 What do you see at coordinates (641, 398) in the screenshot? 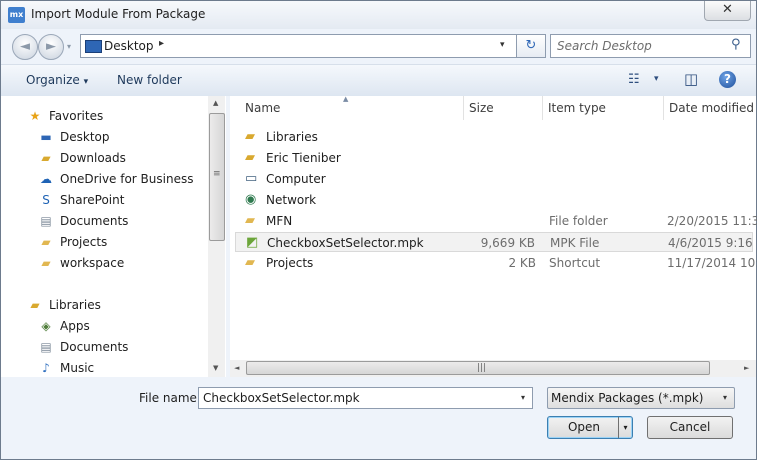
I see `file-type-filter-select: Mendix Packages (*.mpk) ▾` at bounding box center [641, 398].